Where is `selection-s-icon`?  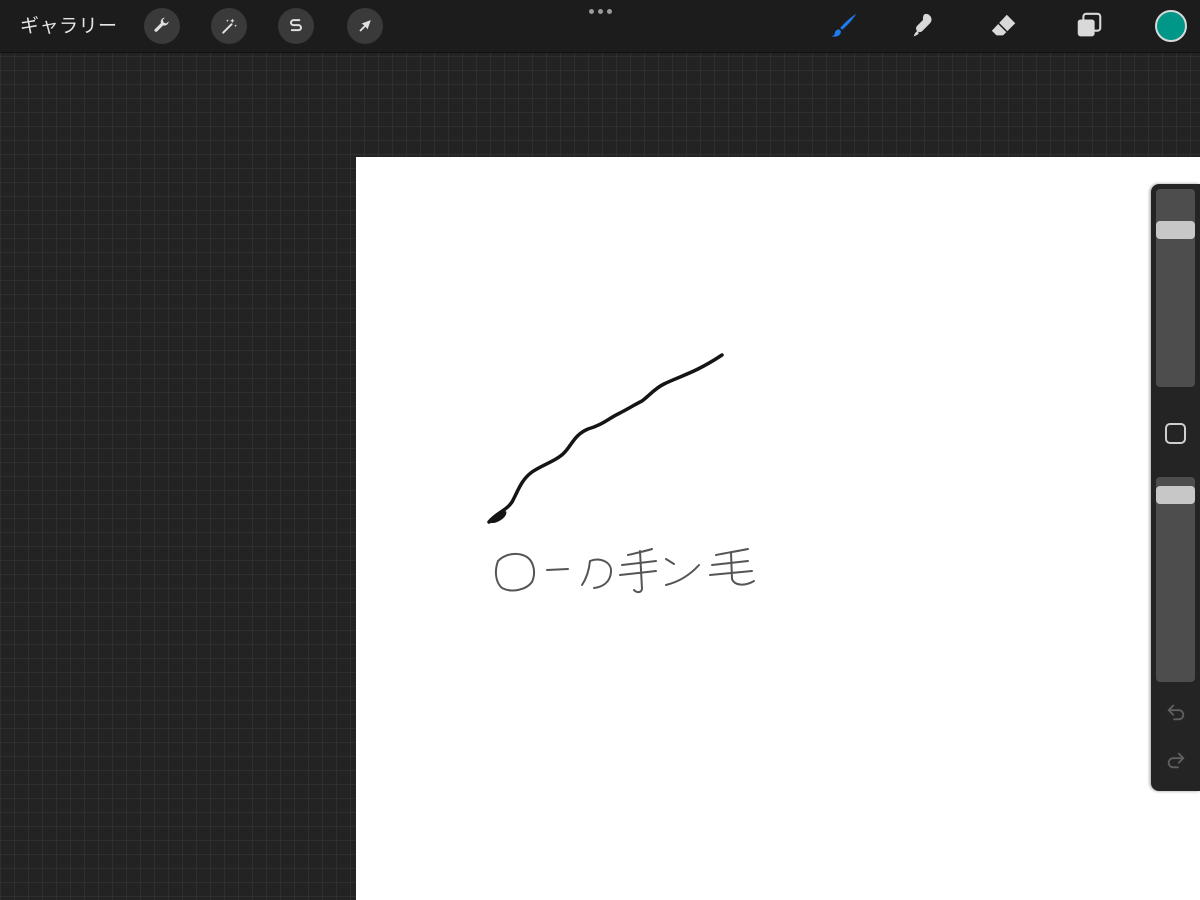 selection-s-icon is located at coordinates (296, 25).